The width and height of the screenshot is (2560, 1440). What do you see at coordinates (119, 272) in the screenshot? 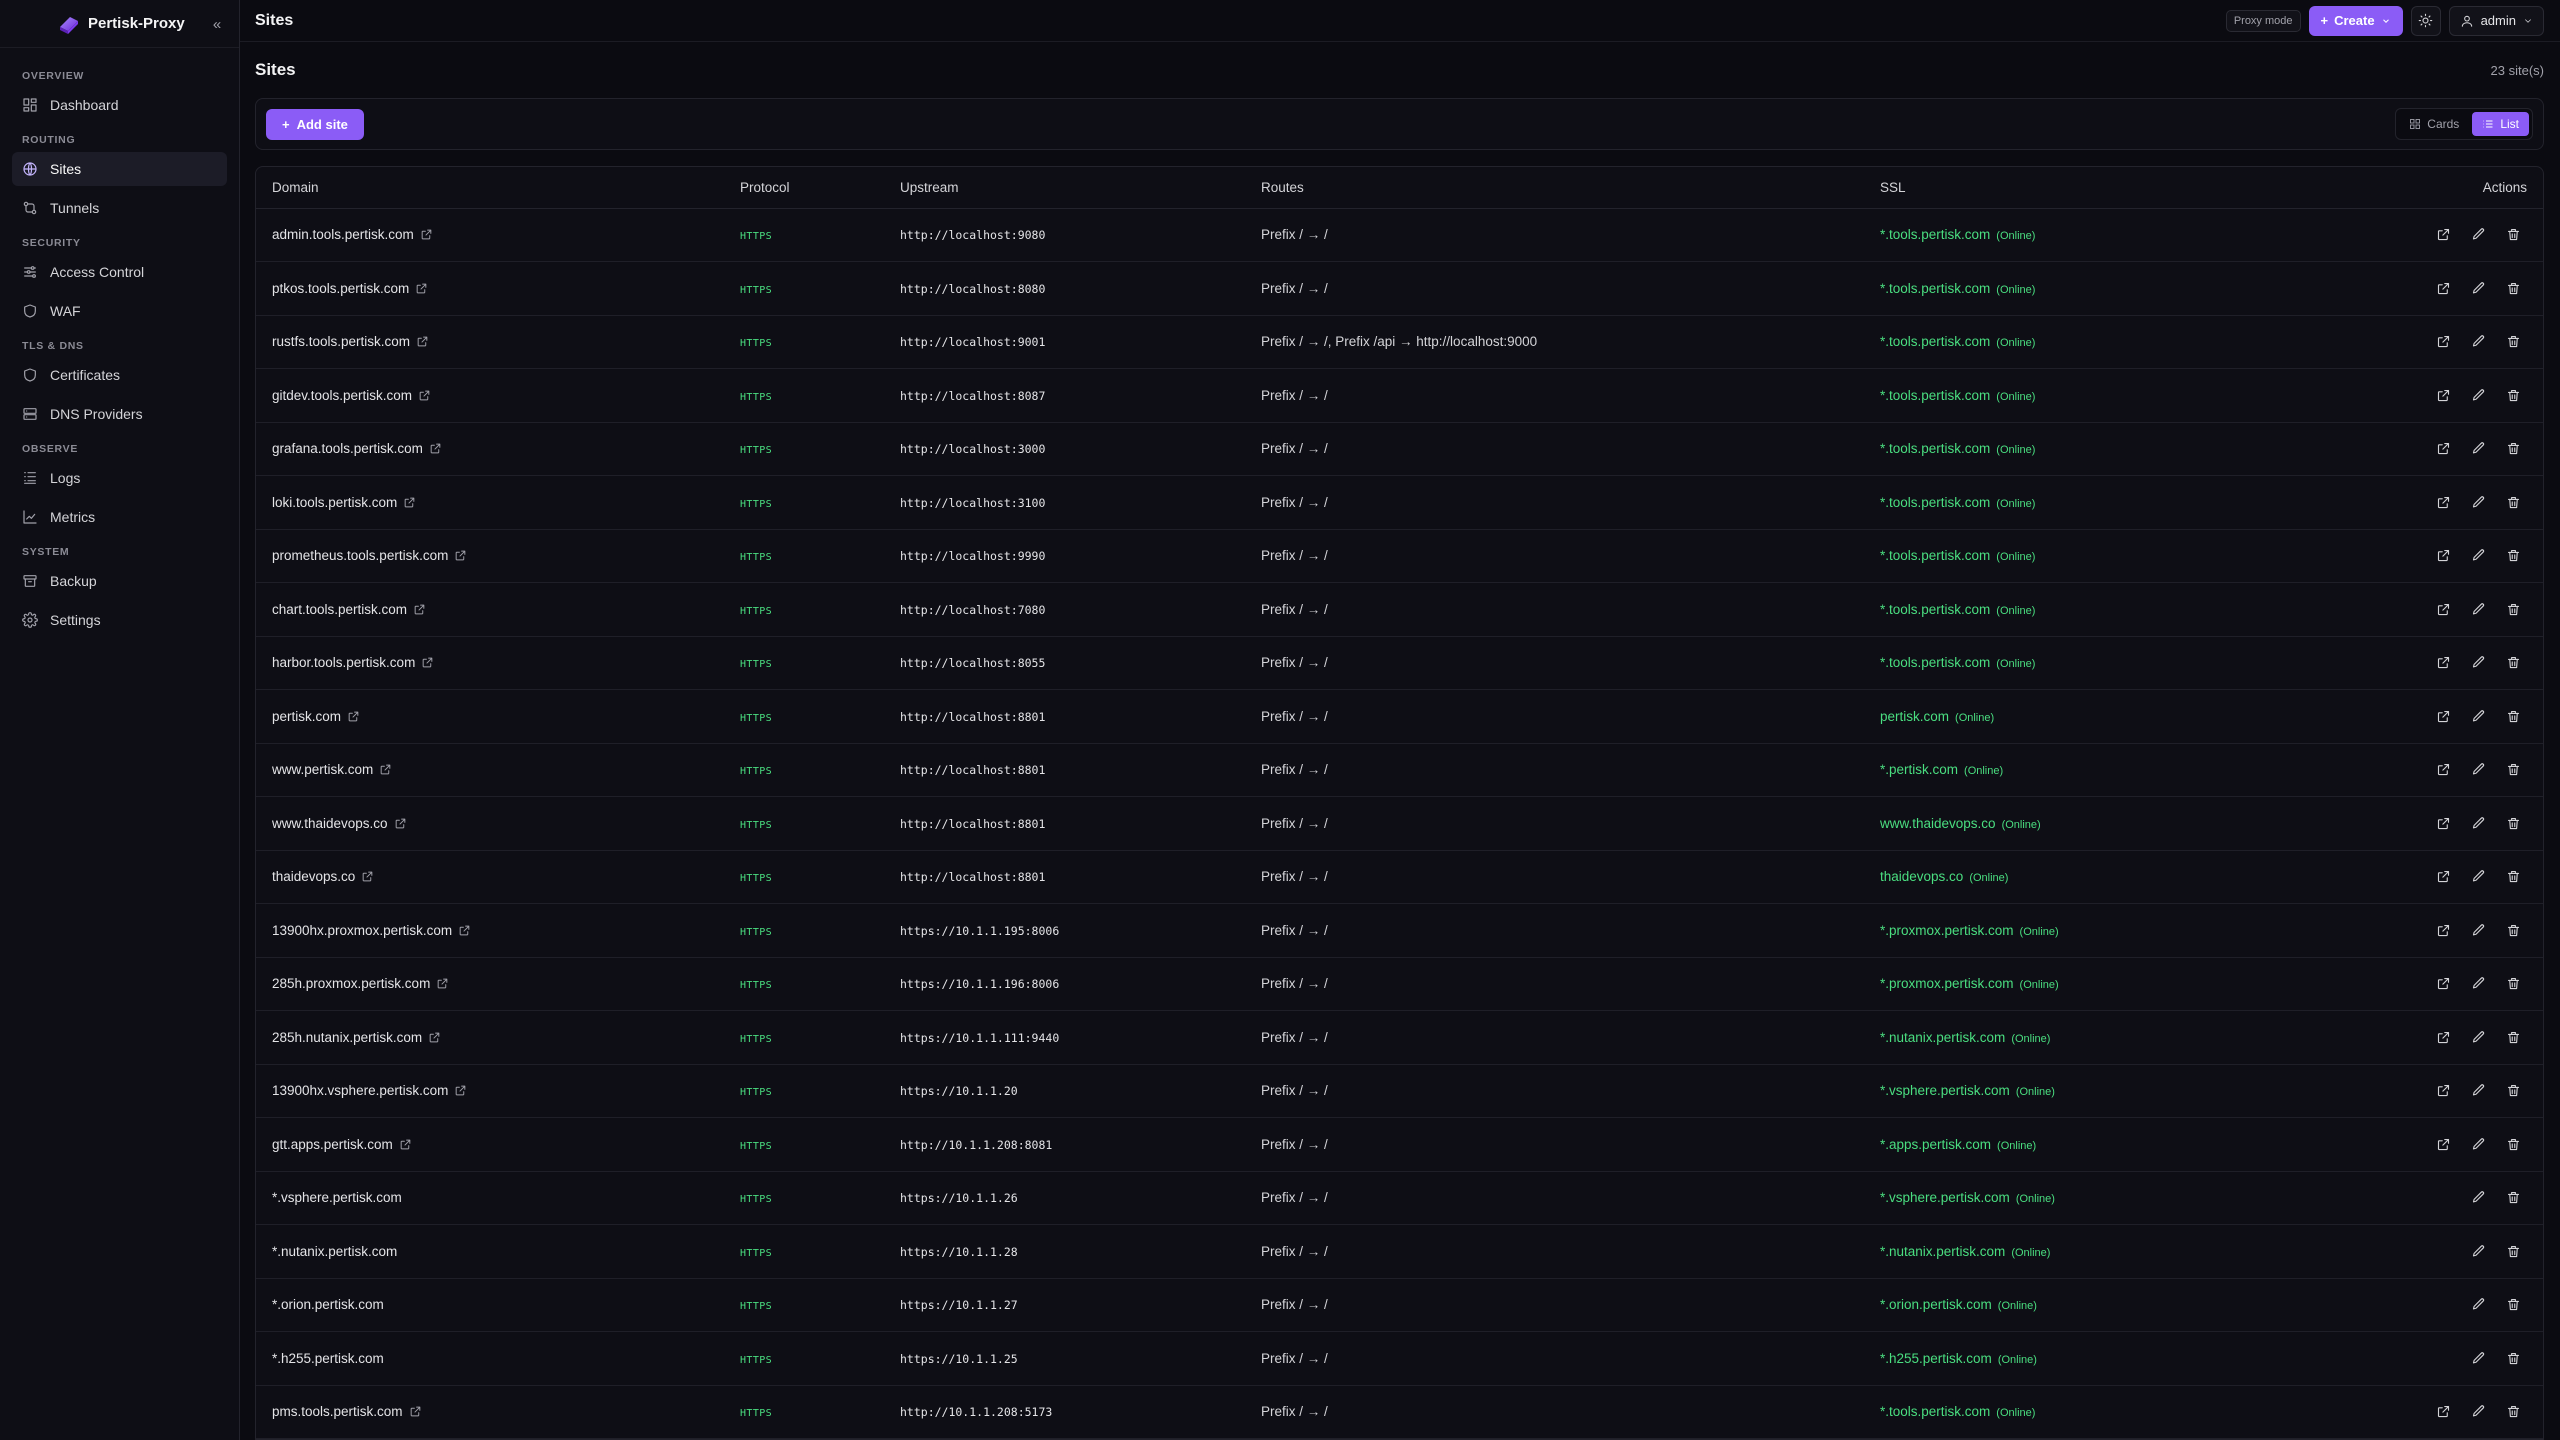
I see `sidebar-item-access-control: Access Control` at bounding box center [119, 272].